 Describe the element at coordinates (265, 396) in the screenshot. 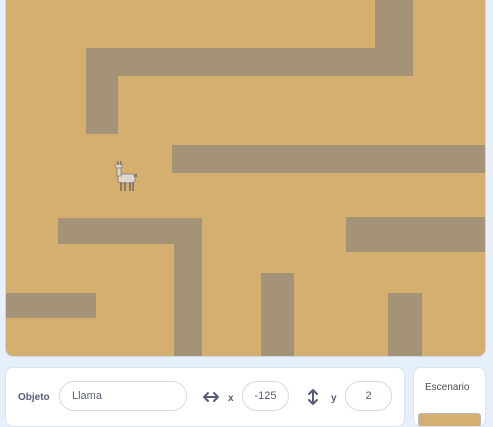

I see `x-position-input` at that location.